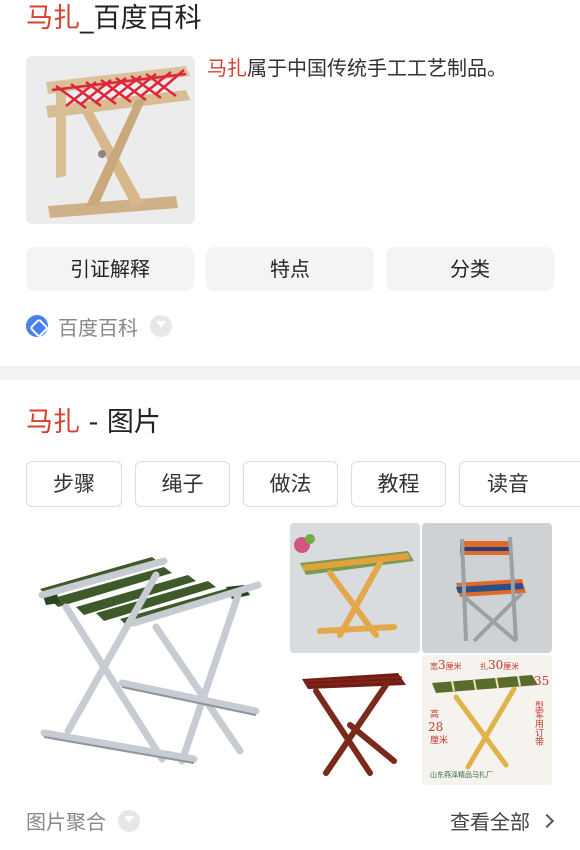  I want to click on annot-shop: 山东燕泽精品马扎厂, so click(461, 774).